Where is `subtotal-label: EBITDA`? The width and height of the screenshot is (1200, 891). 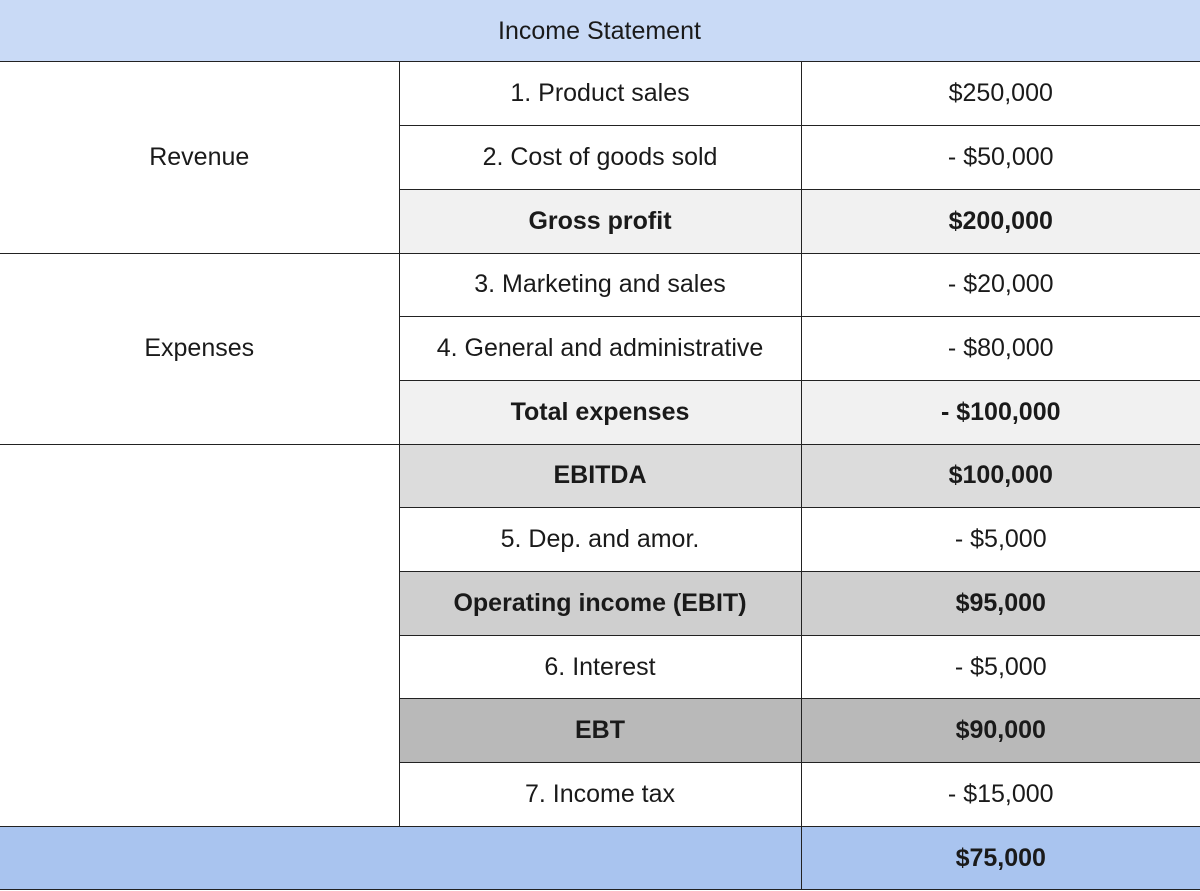 subtotal-label: EBITDA is located at coordinates (600, 476).